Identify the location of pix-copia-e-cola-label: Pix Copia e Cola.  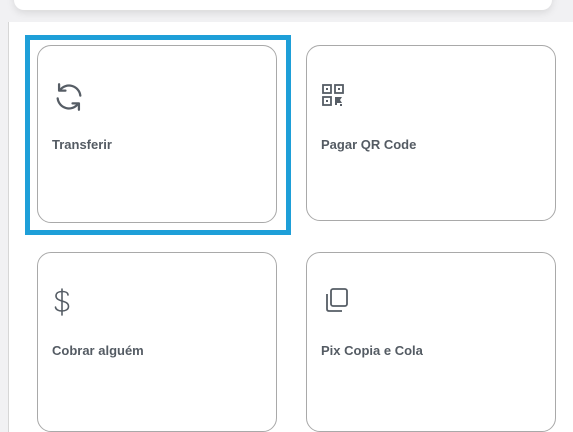
(372, 350).